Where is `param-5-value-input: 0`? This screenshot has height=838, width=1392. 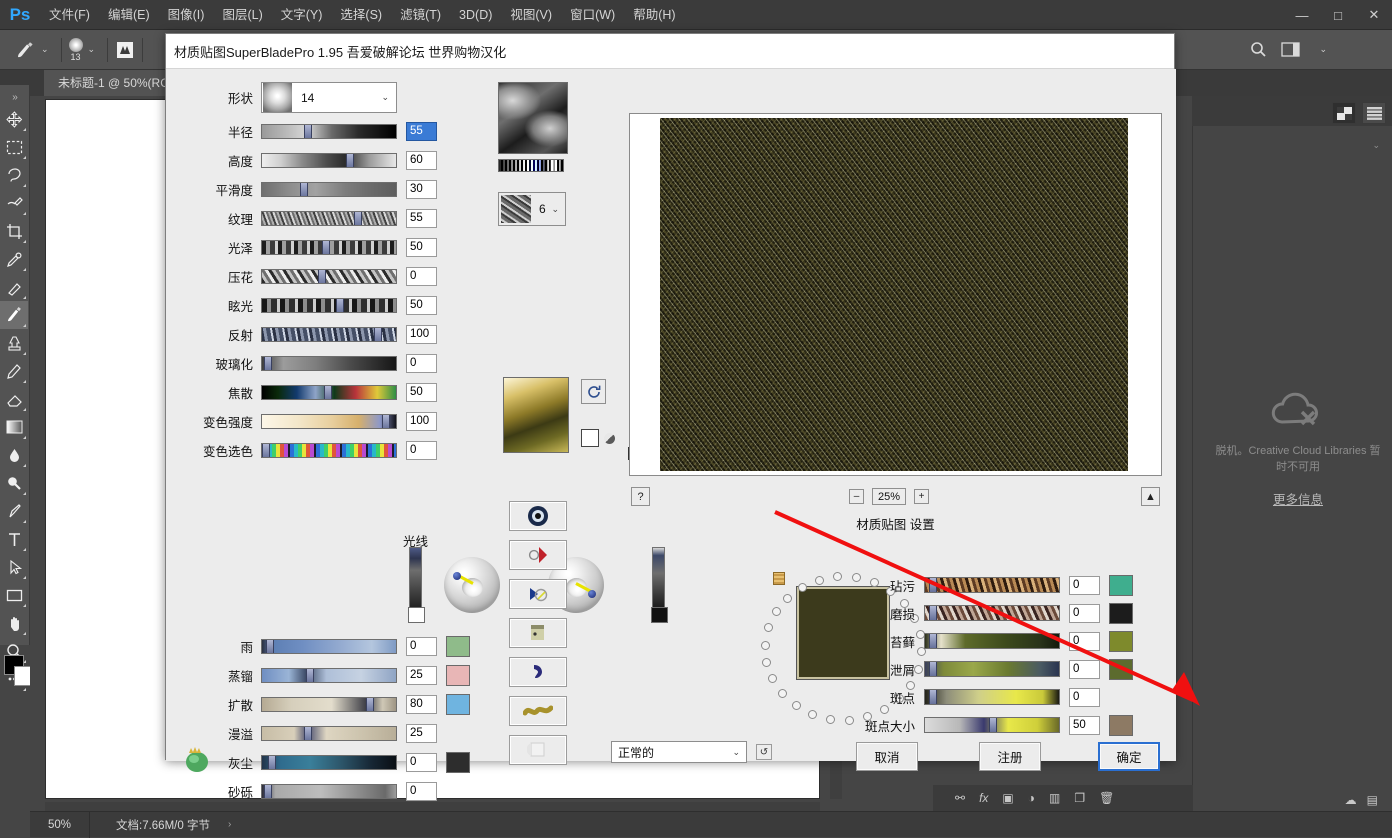 param-5-value-input: 0 is located at coordinates (421, 276).